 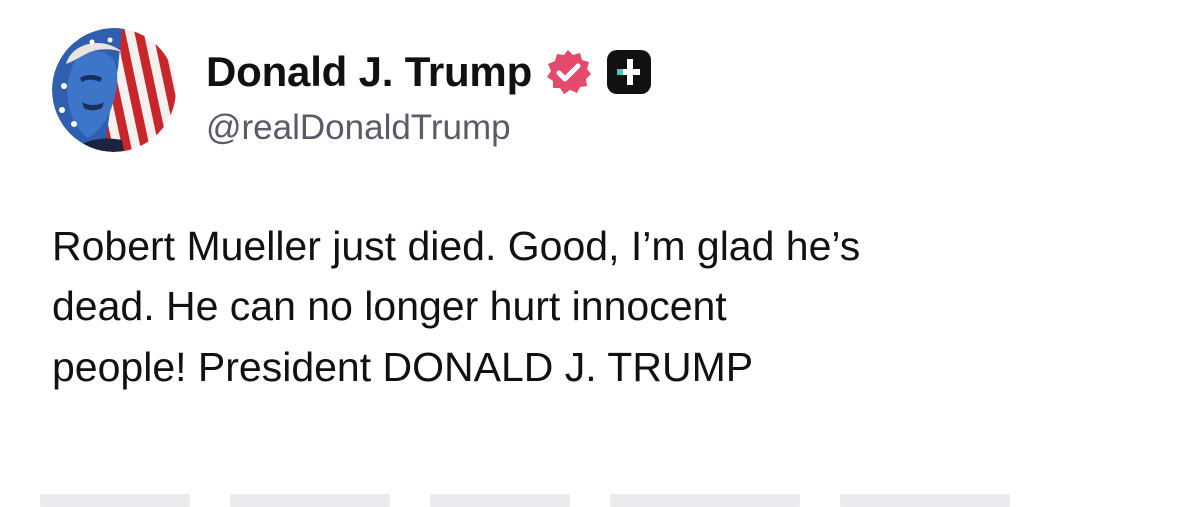 I want to click on plus-badge-icon, so click(x=629, y=72).